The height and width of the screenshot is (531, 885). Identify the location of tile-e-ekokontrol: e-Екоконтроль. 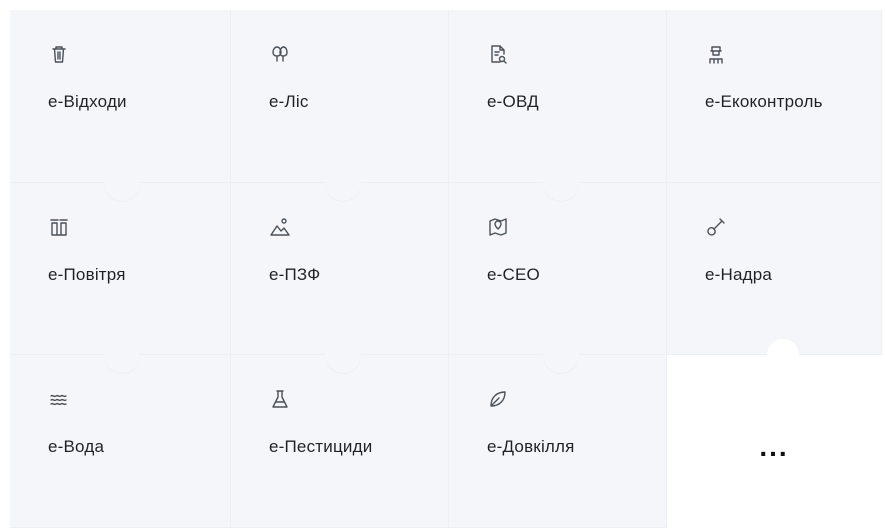
(774, 96).